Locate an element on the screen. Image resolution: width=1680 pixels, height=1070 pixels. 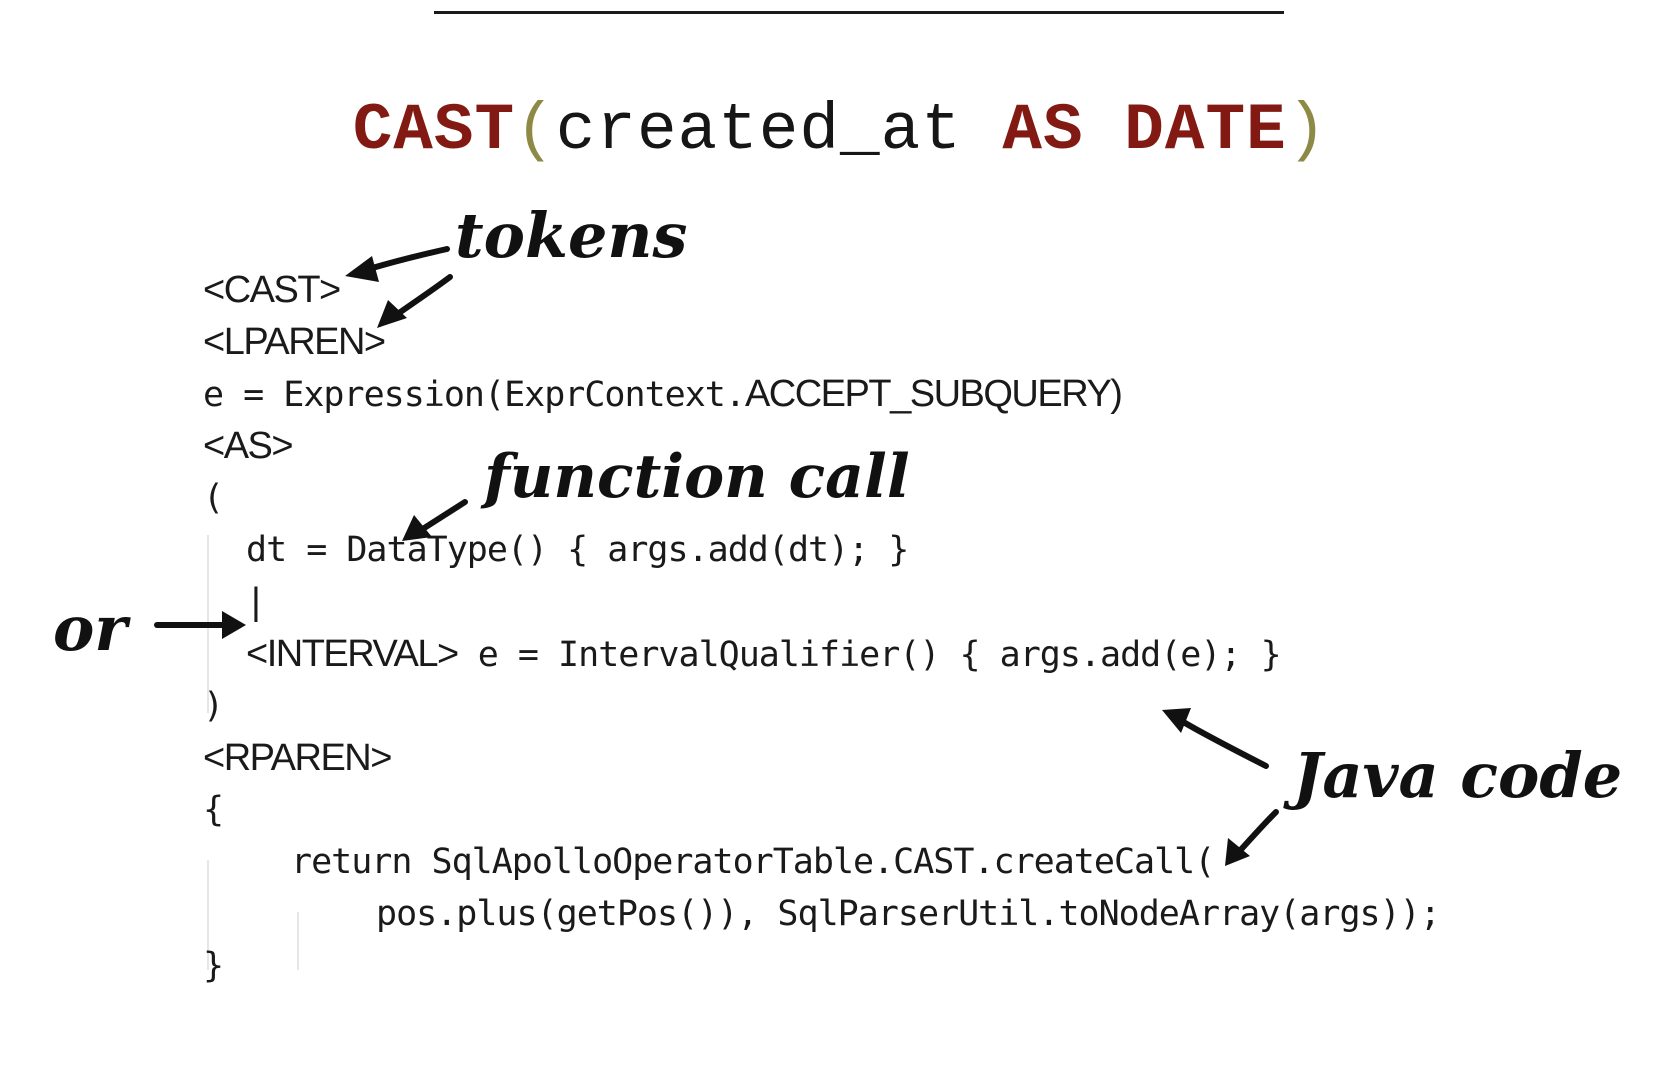
arrowhead-cast is located at coordinates (362, 269).